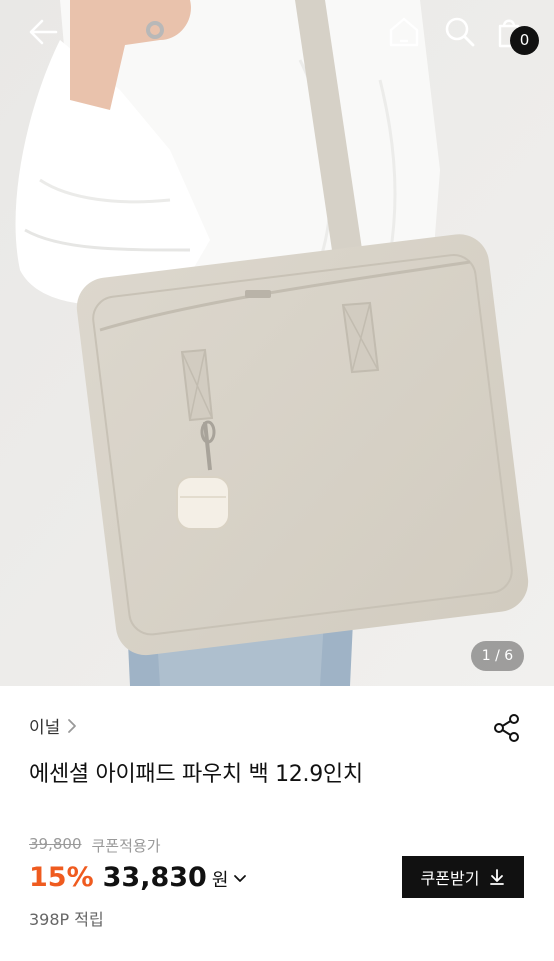 The image size is (554, 961). What do you see at coordinates (55, 844) in the screenshot?
I see `original-price: 39,800` at bounding box center [55, 844].